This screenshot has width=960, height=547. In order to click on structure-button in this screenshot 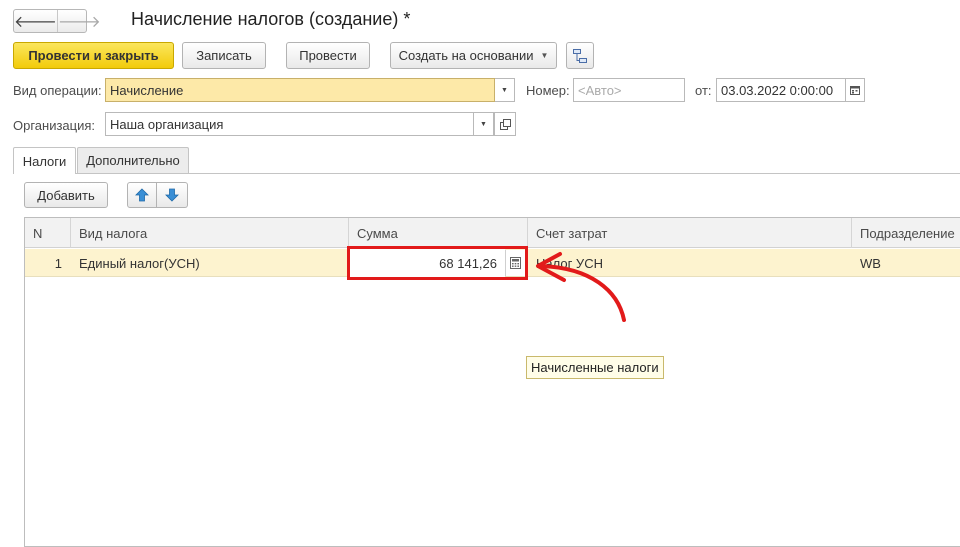, I will do `click(580, 55)`.